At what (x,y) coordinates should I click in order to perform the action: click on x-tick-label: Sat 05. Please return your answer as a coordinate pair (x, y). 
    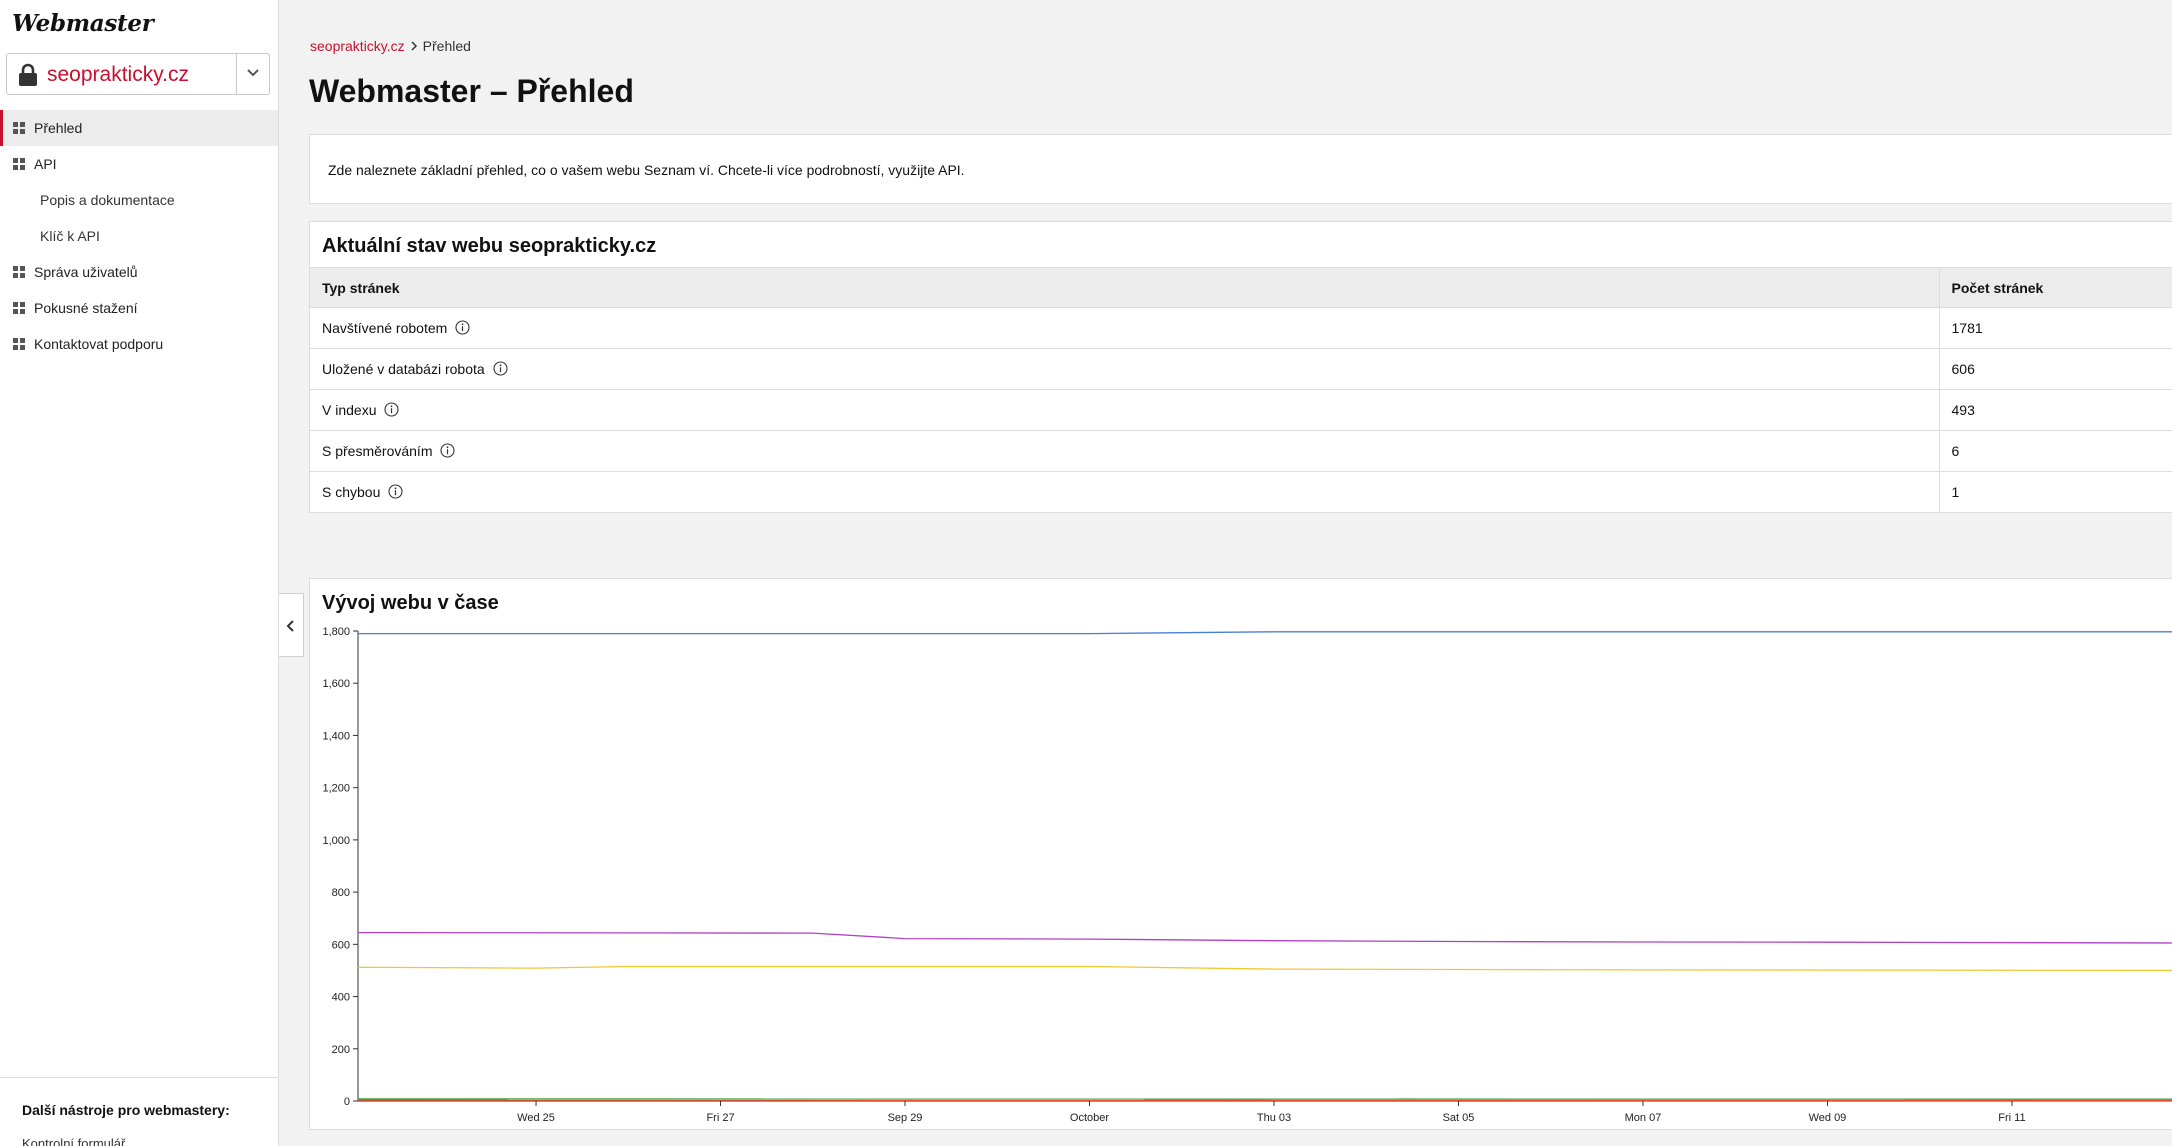
    Looking at the image, I should click on (1459, 1118).